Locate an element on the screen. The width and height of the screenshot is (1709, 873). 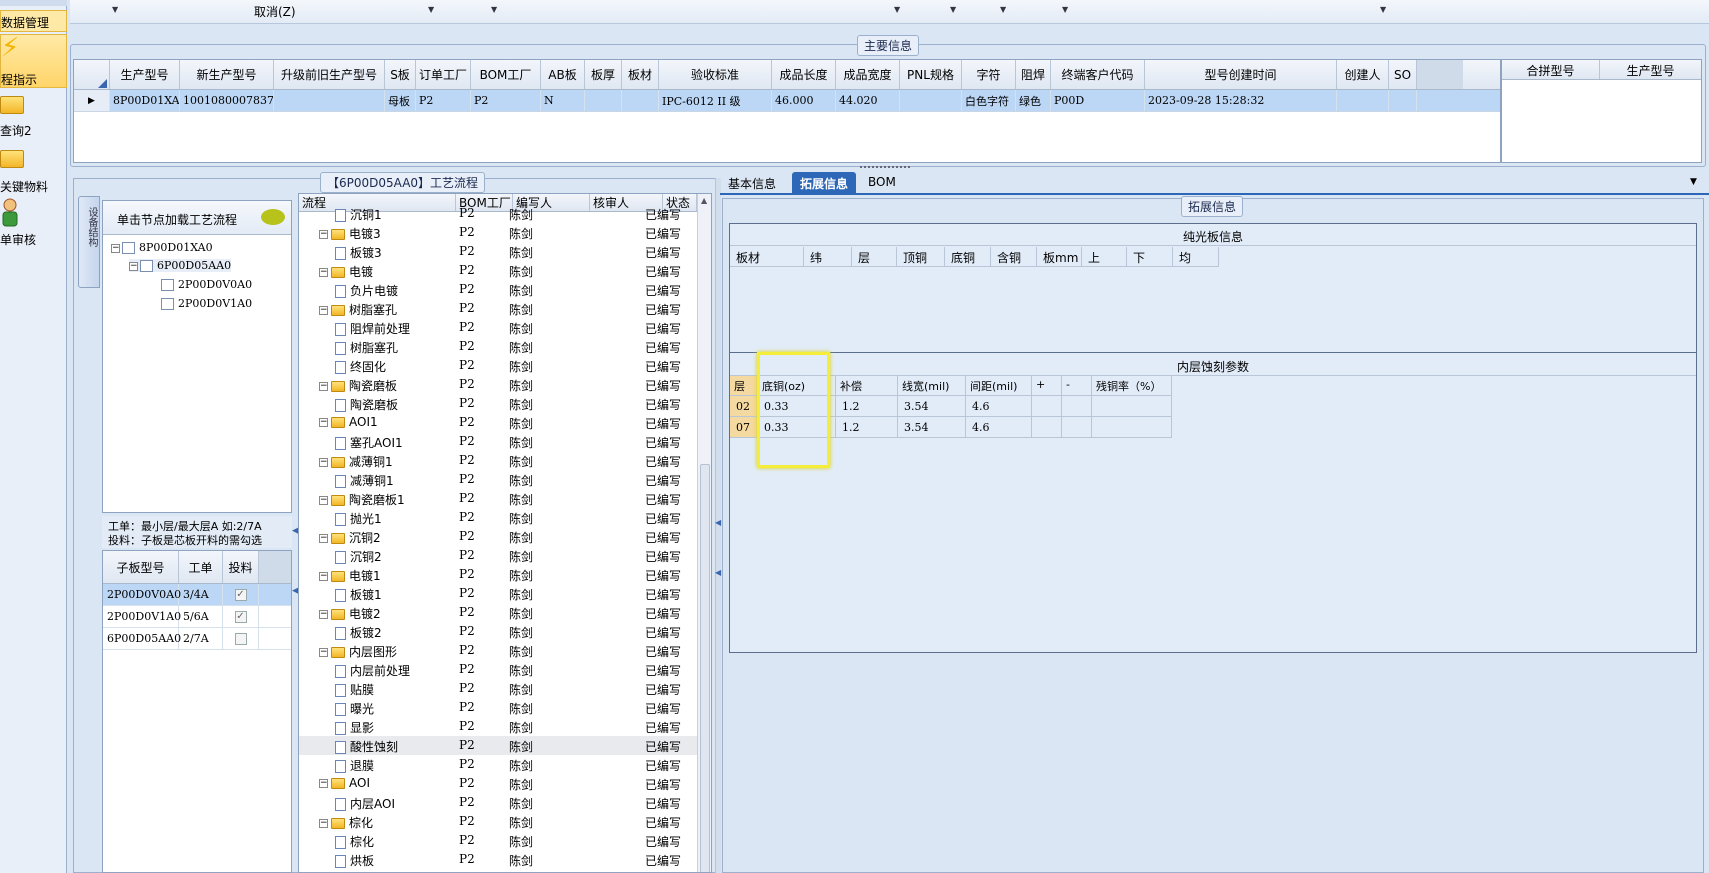
column-header: - is located at coordinates (1077, 386).